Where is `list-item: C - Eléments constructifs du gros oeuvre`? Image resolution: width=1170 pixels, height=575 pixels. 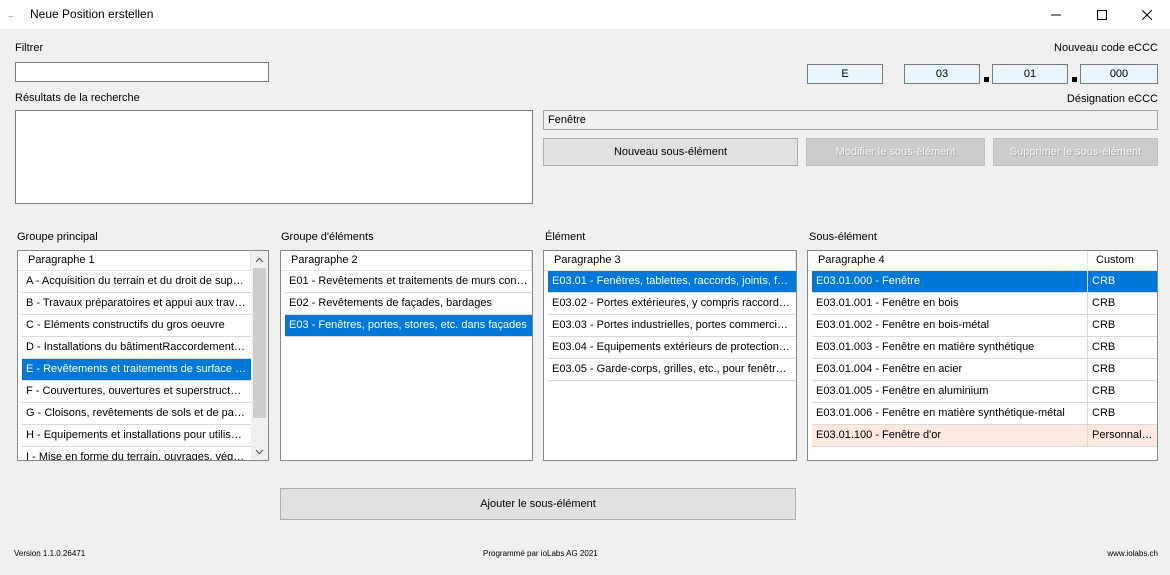 list-item: C - Eléments constructifs du gros oeuvre is located at coordinates (136, 326).